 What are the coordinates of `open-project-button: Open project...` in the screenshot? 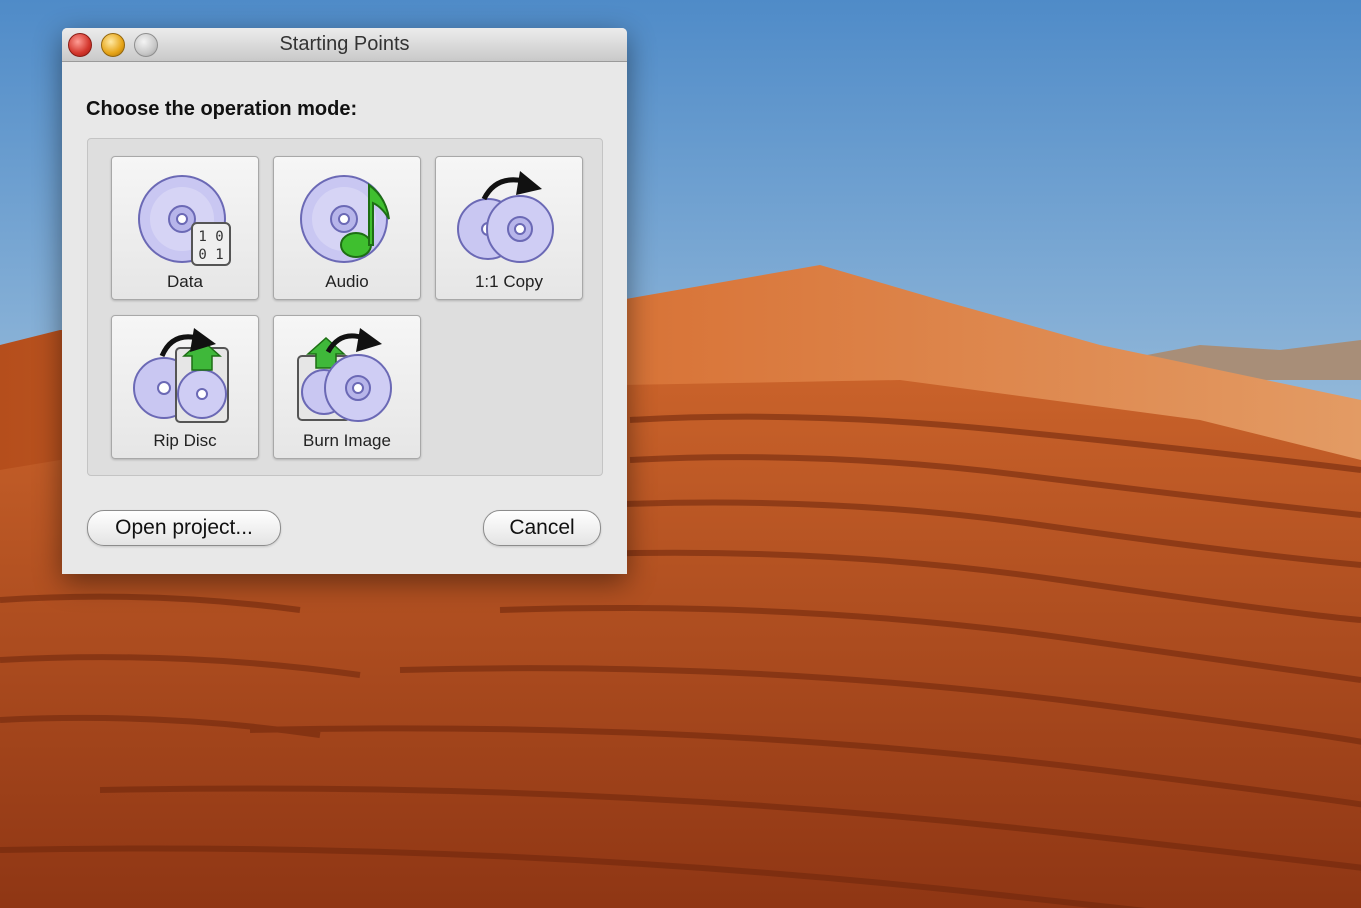 It's located at (184, 528).